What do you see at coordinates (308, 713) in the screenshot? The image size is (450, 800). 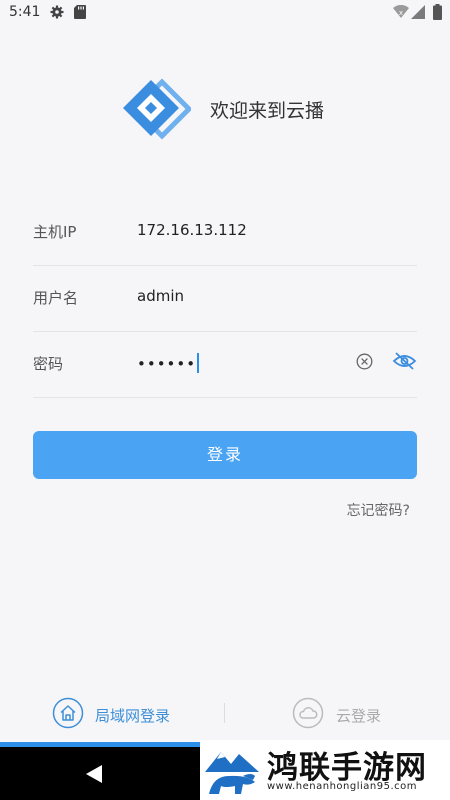 I see `cloud-icon` at bounding box center [308, 713].